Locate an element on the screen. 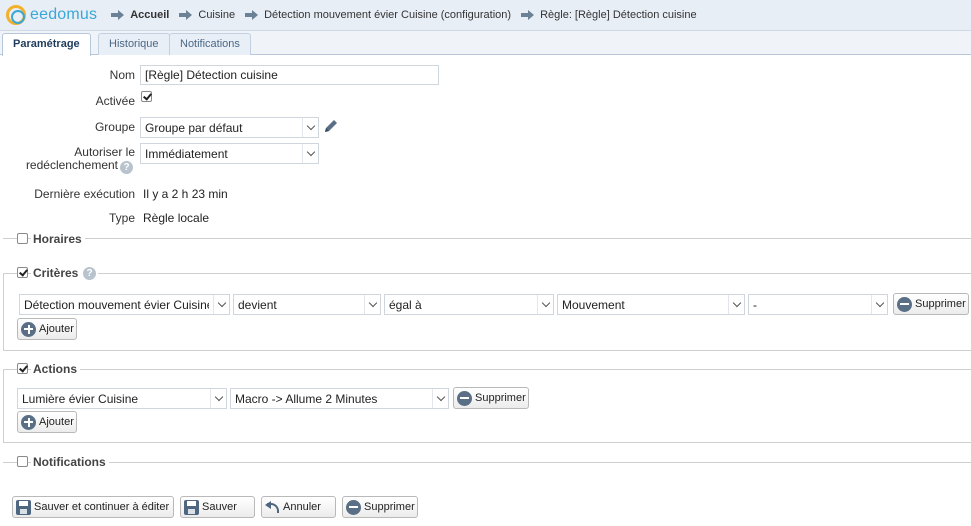 The width and height of the screenshot is (971, 526). criteres-checkbox is located at coordinates (22, 272).